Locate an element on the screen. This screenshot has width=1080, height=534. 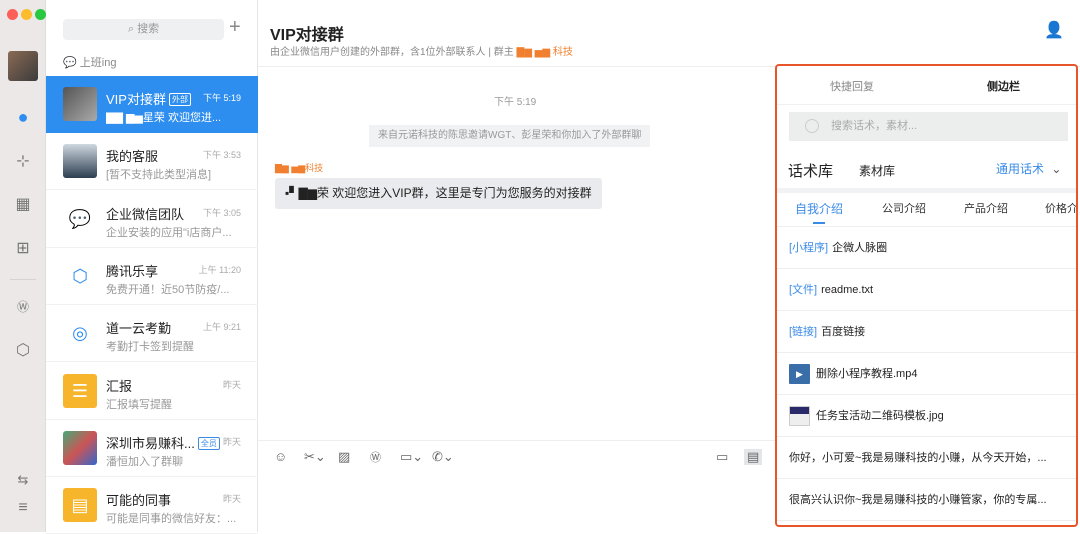
conversation-item: 我的客服 下午 3:53 [暂不支持此类型消息] is located at coordinates (152, 162).